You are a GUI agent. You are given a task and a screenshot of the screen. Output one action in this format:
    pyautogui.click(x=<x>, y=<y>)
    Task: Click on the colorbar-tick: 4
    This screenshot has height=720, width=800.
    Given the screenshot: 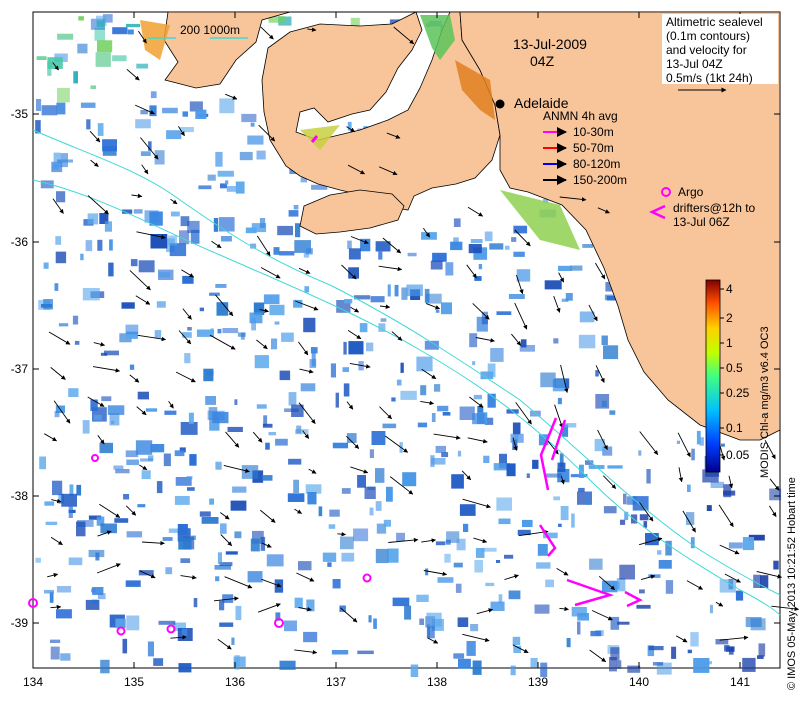 What is the action you would take?
    pyautogui.click(x=729, y=289)
    